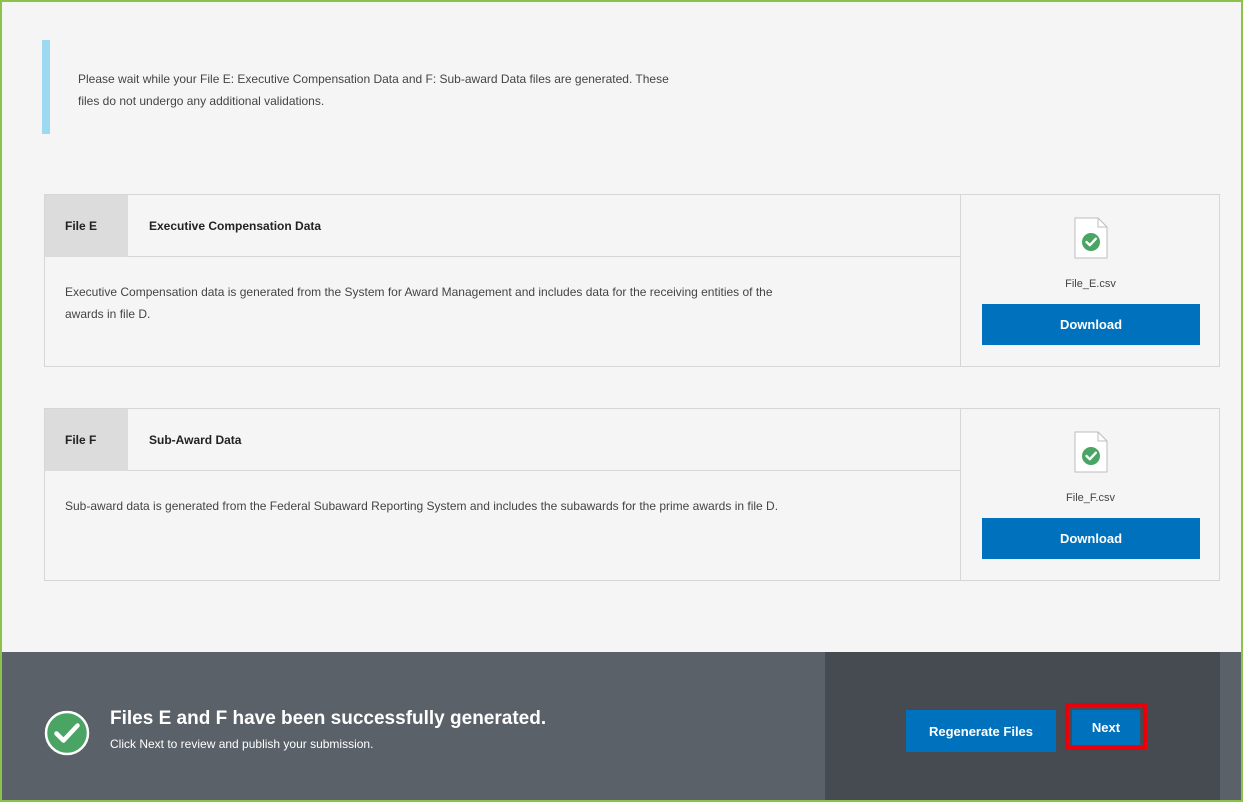 This screenshot has height=802, width=1243. I want to click on file-e-tag: File E, so click(86, 226).